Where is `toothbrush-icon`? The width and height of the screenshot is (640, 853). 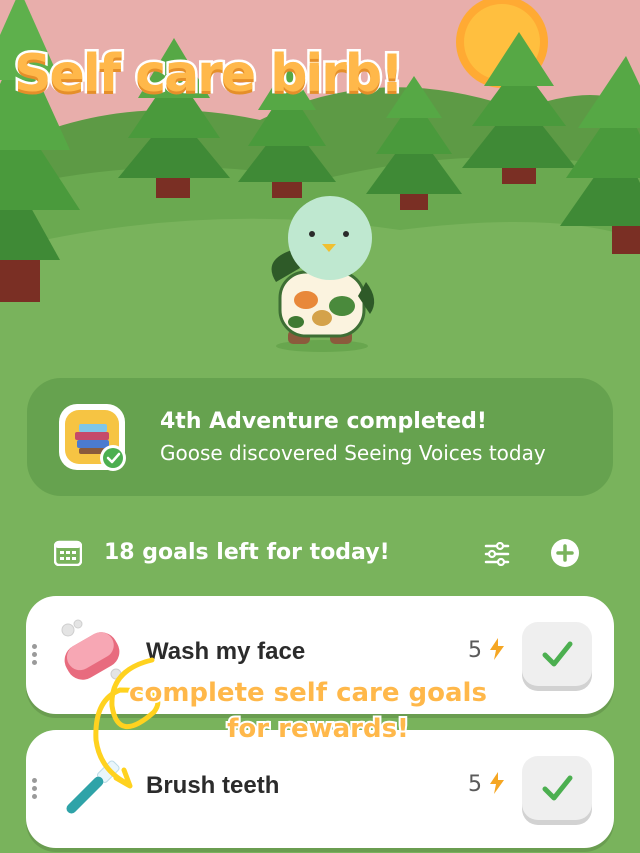
toothbrush-icon is located at coordinates (93, 787).